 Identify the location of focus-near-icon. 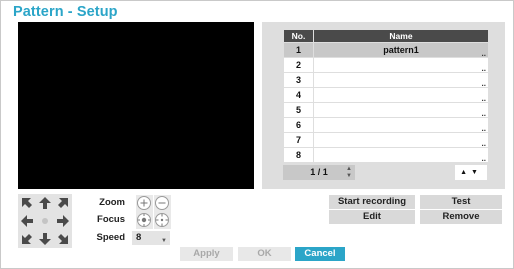
(144, 220).